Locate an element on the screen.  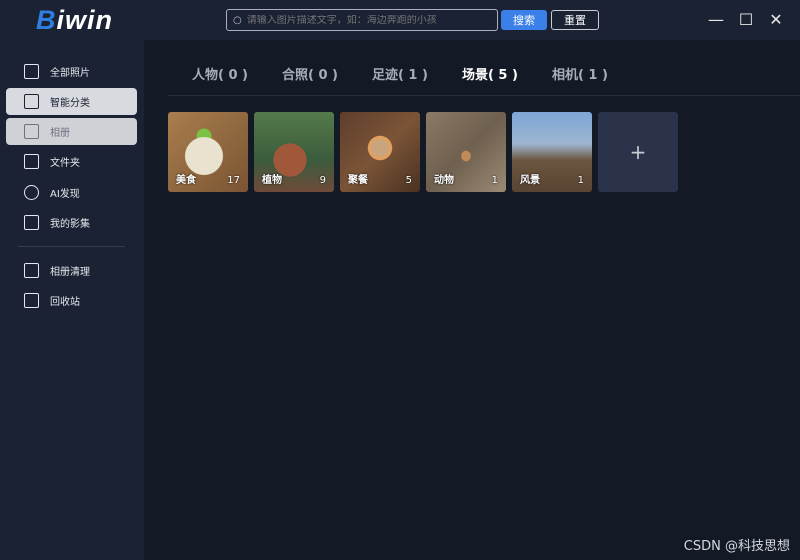
grid-icon is located at coordinates (31, 101).